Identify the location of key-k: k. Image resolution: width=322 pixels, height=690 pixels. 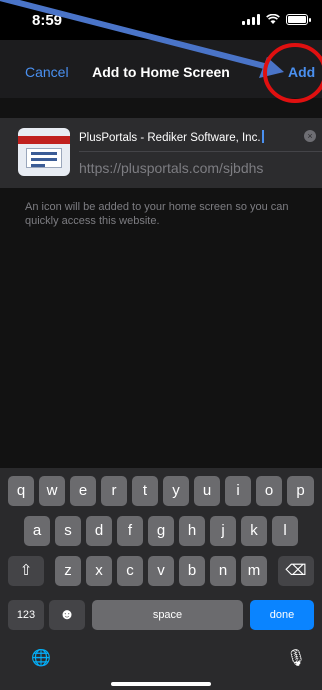
(254, 531).